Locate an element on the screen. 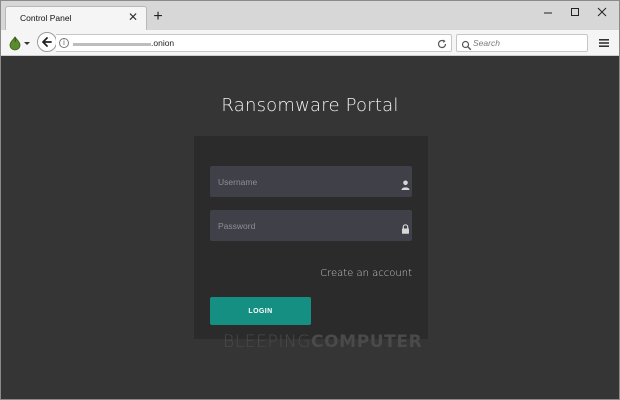  redacted-url-segment is located at coordinates (112, 44).